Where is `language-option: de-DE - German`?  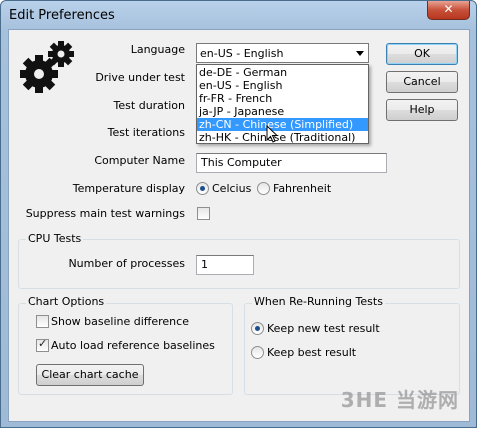
language-option: de-DE - German is located at coordinates (282, 72).